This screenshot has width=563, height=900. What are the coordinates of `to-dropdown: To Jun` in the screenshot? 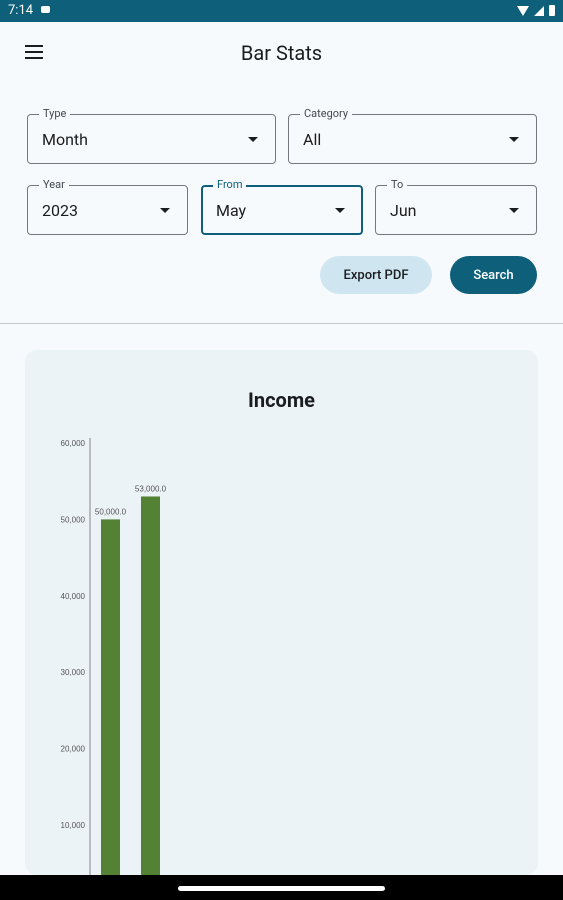 It's located at (456, 206).